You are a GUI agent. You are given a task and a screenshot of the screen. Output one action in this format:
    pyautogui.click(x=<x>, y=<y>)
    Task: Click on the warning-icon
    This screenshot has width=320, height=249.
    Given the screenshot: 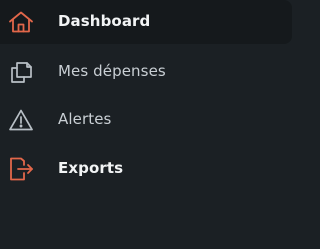 What is the action you would take?
    pyautogui.click(x=21, y=120)
    